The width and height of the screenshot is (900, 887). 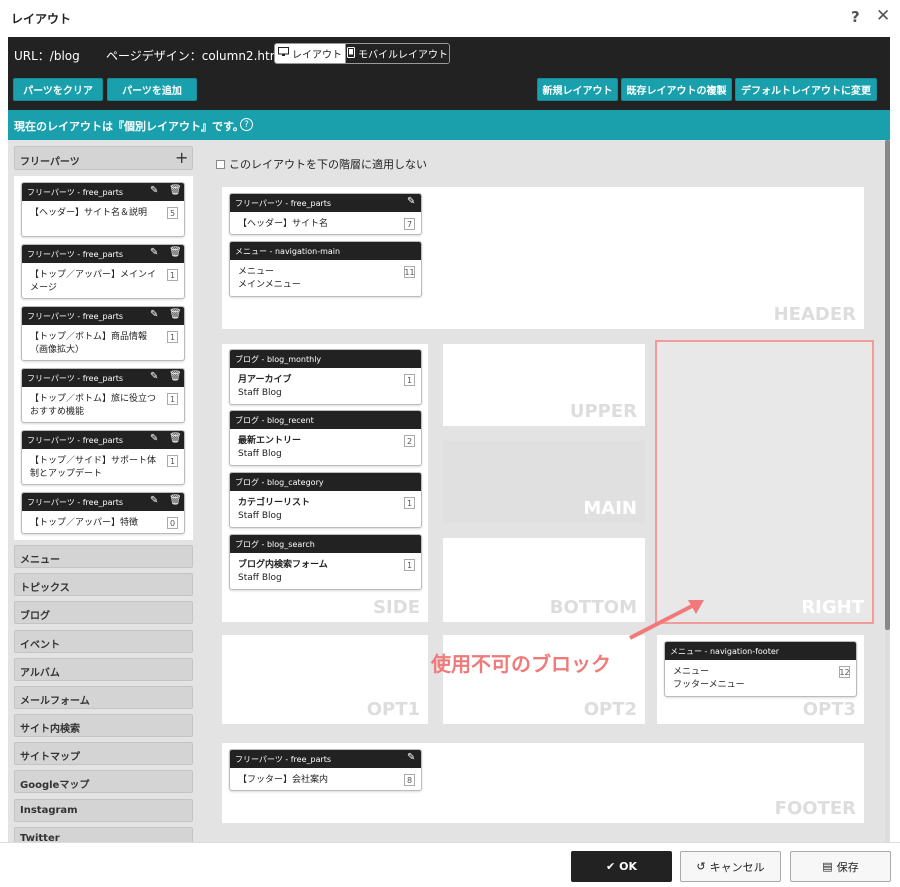 What do you see at coordinates (181, 157) in the screenshot?
I see `plus-icon: +` at bounding box center [181, 157].